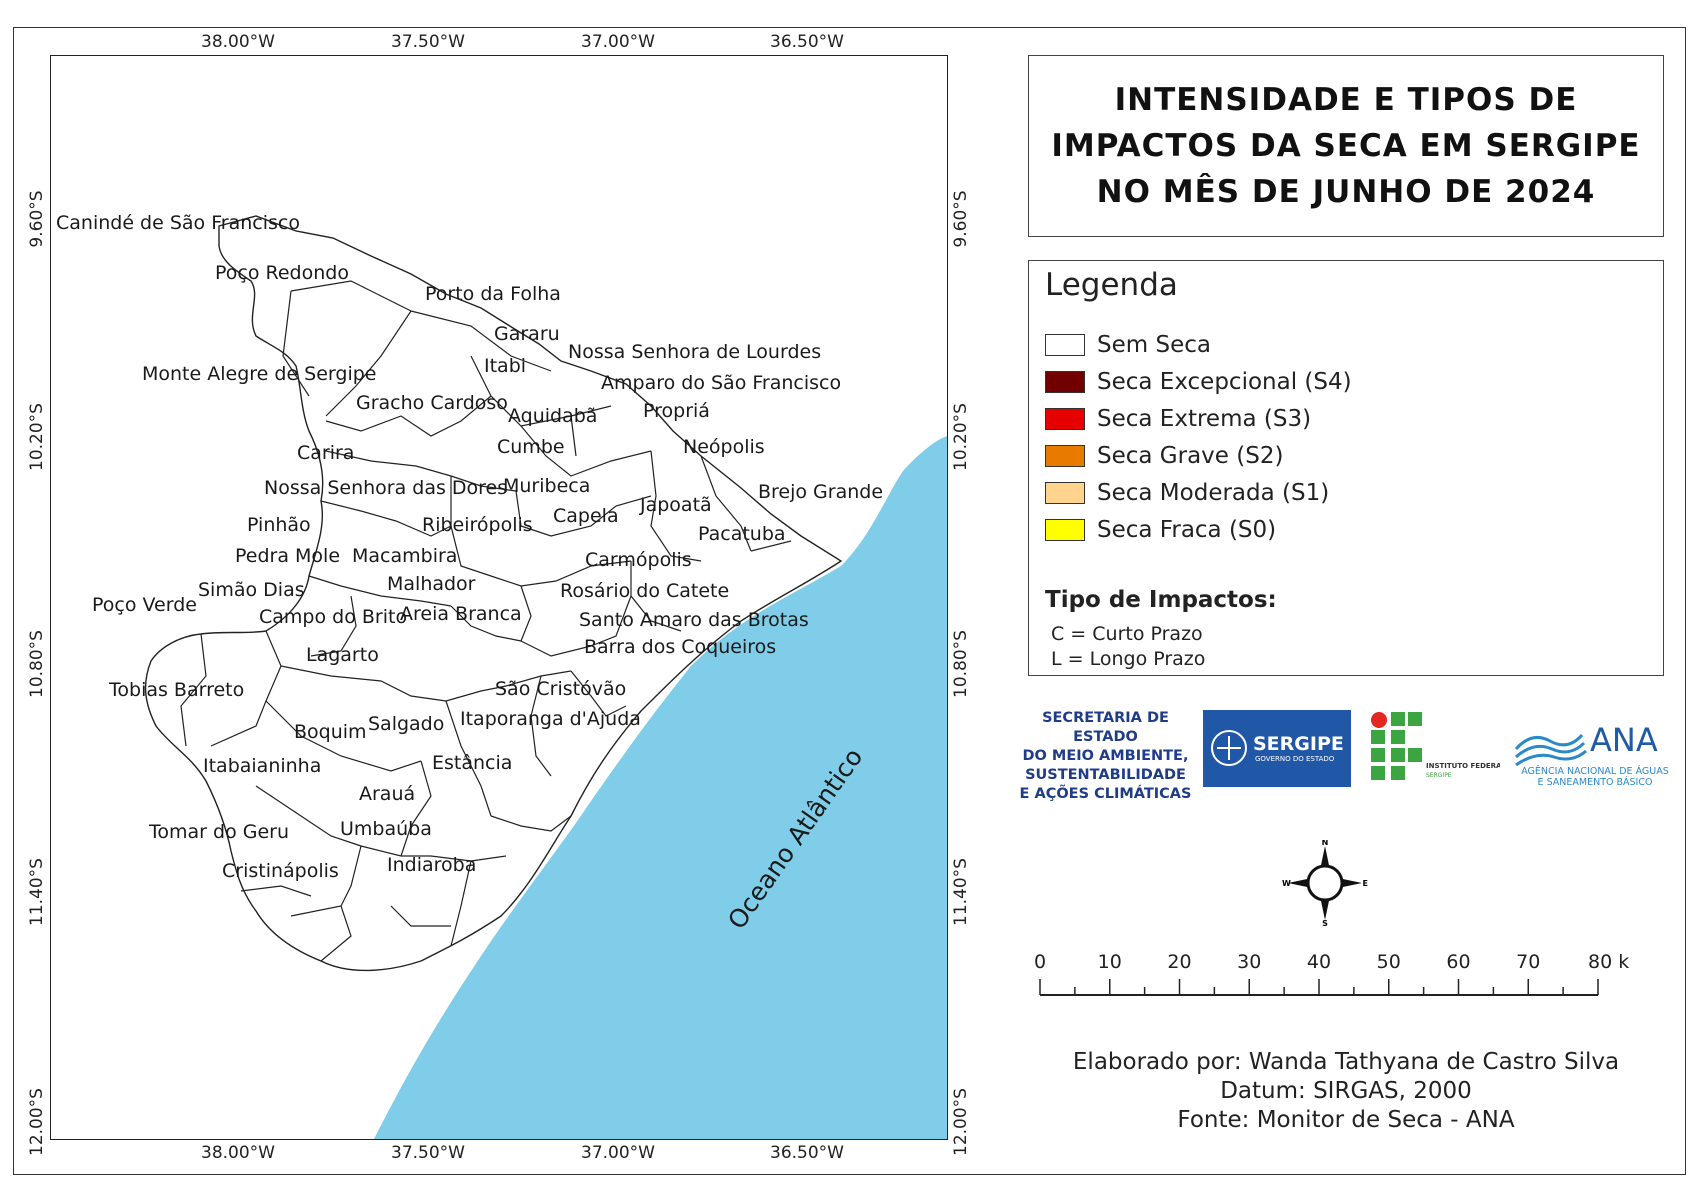 The height and width of the screenshot is (1200, 1696). I want to click on municipality-label: Malhador, so click(431, 584).